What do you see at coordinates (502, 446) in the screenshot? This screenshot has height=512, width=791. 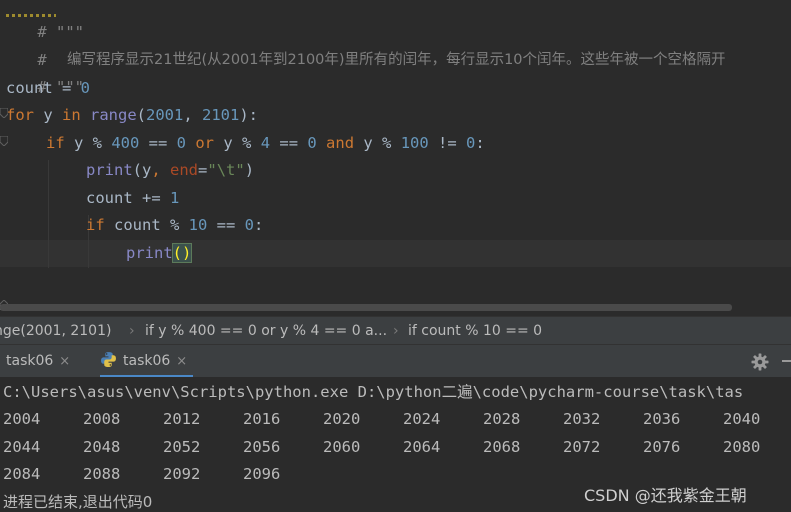 I see `console-year: 2068` at bounding box center [502, 446].